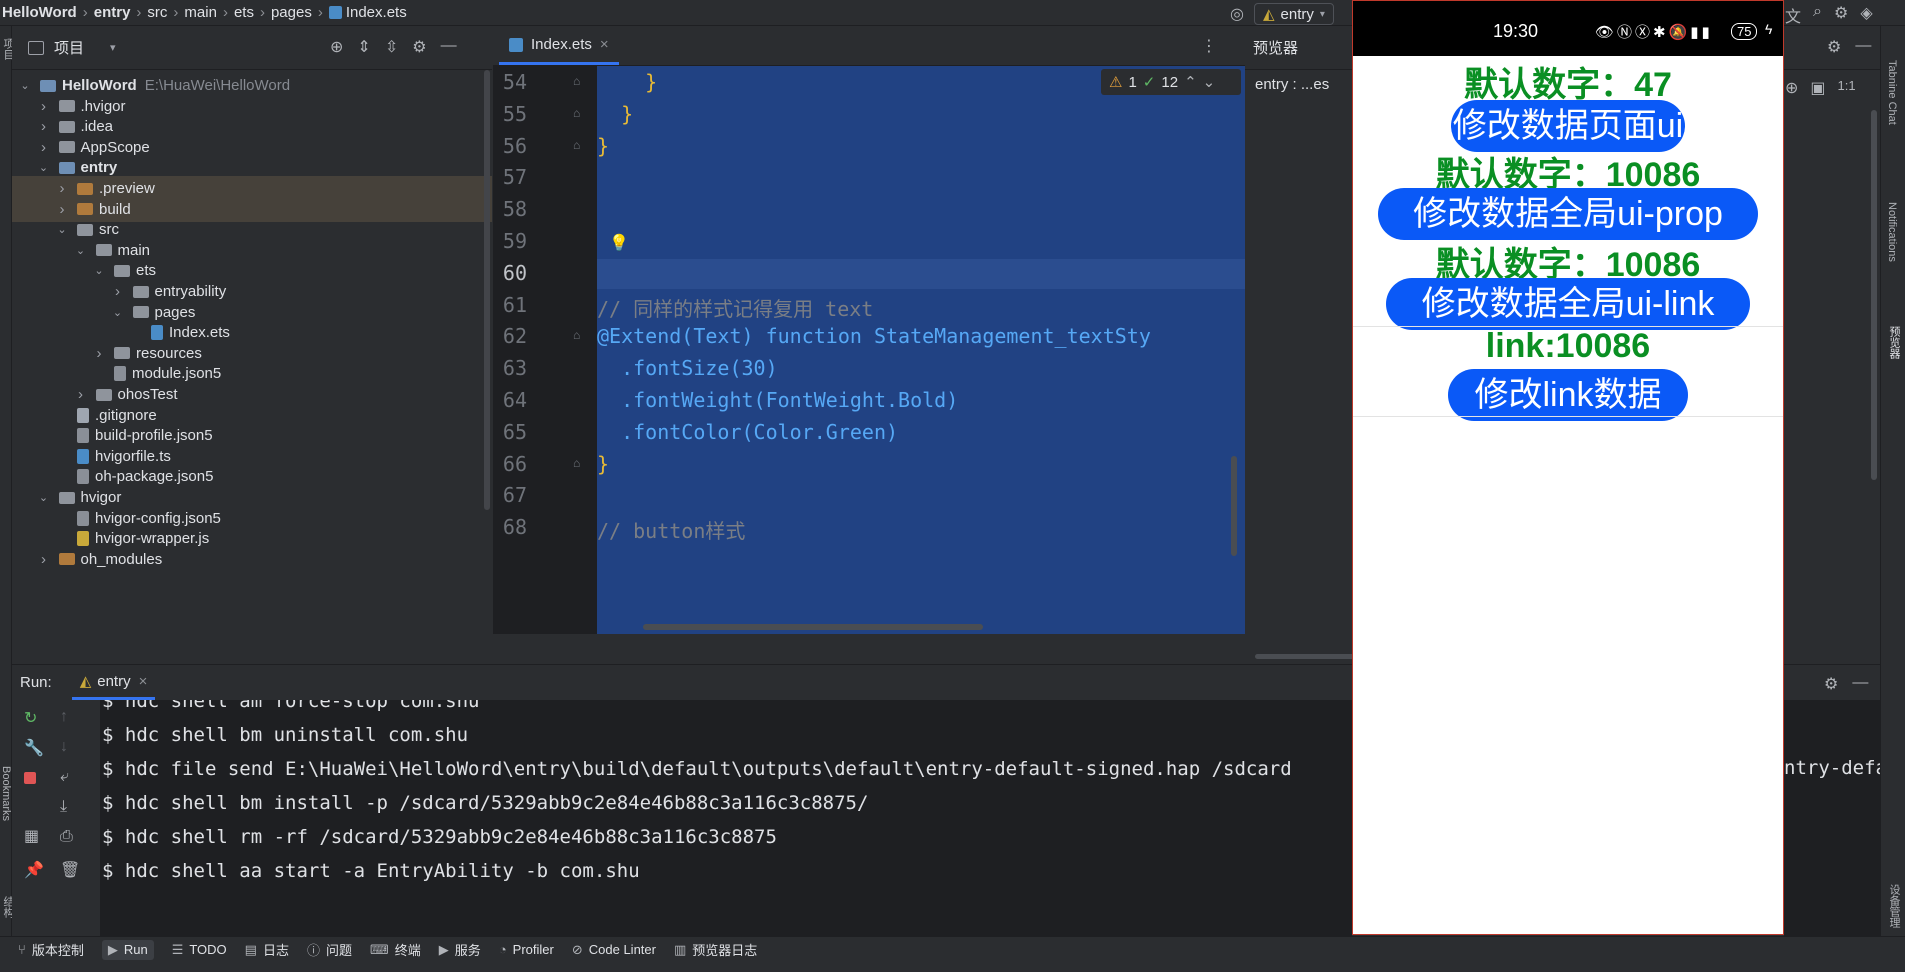  What do you see at coordinates (1305, 656) in the screenshot?
I see `previewer-h-scrollbar` at bounding box center [1305, 656].